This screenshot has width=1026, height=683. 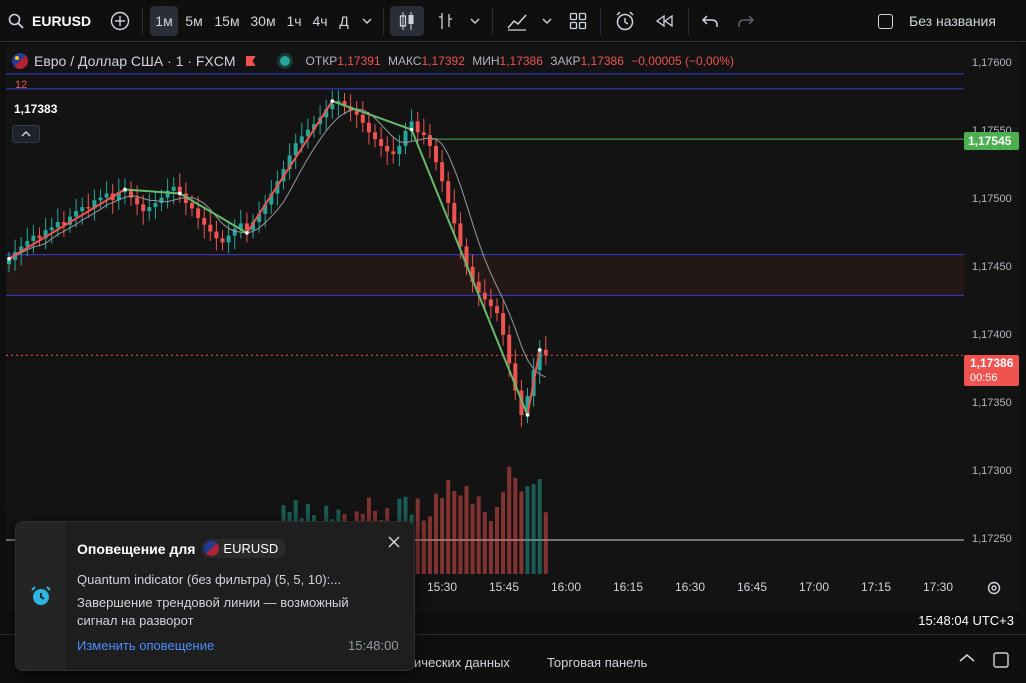 I want to click on open-label: ОТКР, so click(x=321, y=61).